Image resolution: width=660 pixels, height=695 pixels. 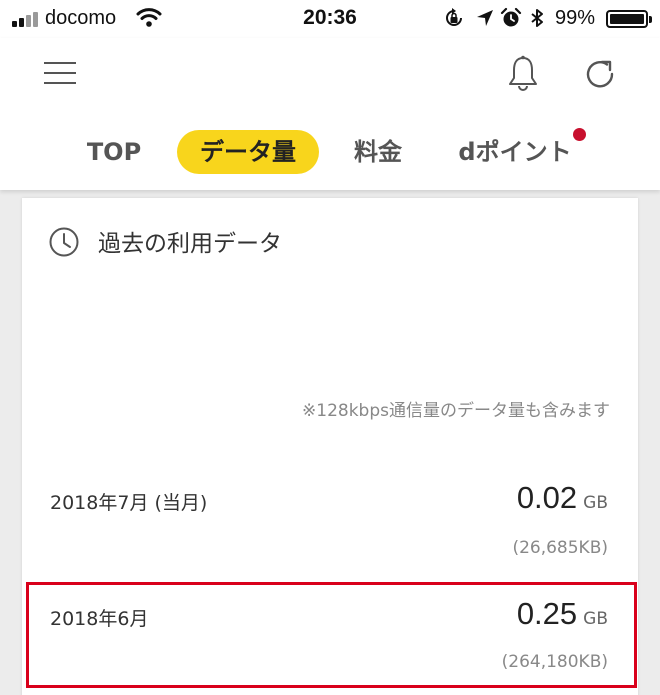 I want to click on usage-kb: (26,685KB), so click(x=560, y=548).